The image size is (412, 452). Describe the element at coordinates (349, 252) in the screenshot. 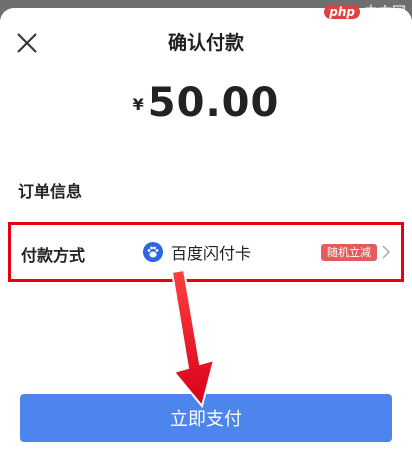

I see `discount-badge: 随机立减` at that location.